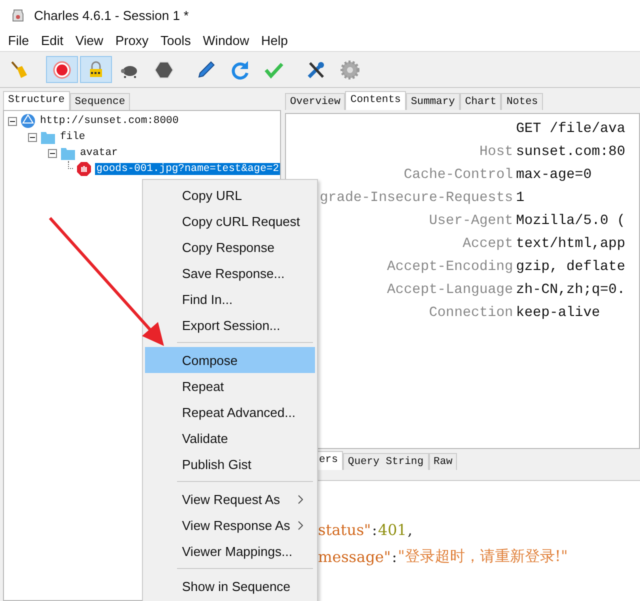 This screenshot has width=640, height=601. I want to click on header-value: text/html,app, so click(571, 244).